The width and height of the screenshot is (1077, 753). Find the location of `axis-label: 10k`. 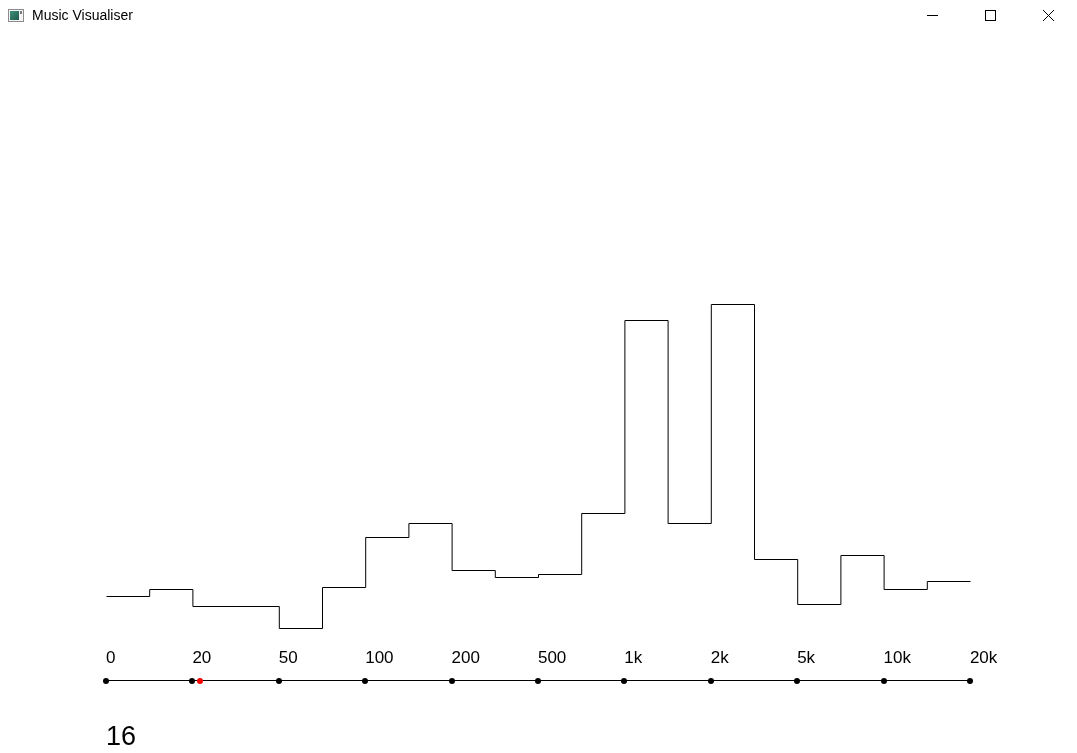

axis-label: 10k is located at coordinates (897, 658).